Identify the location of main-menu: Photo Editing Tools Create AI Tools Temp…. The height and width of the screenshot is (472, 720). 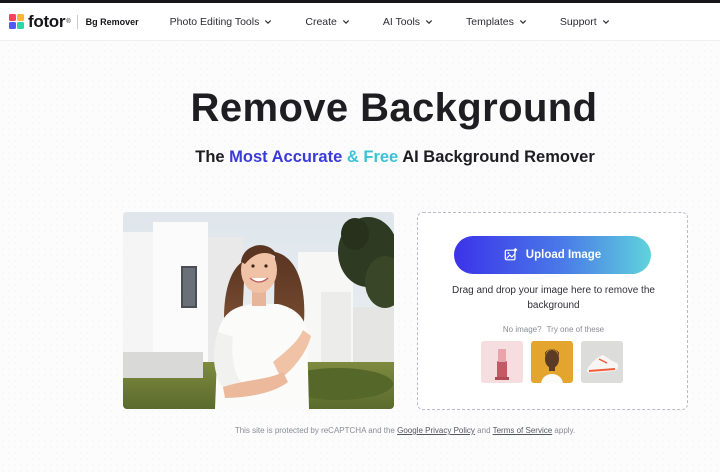
(406, 22).